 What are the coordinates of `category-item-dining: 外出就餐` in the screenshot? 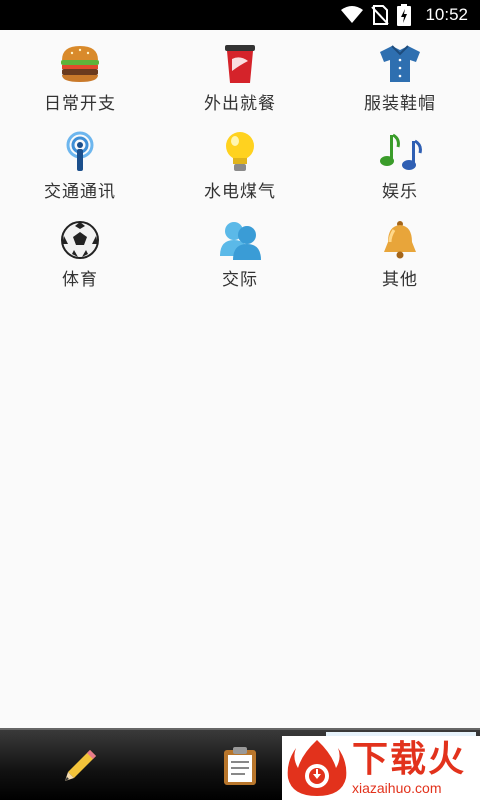 It's located at (240, 75).